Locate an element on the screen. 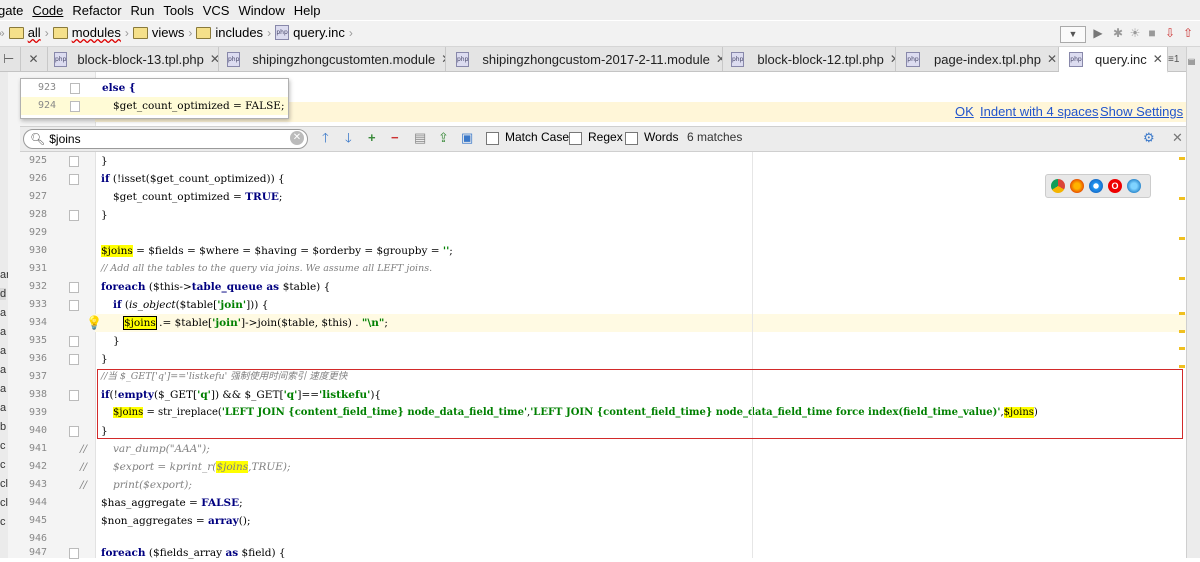 The width and height of the screenshot is (1200, 562). code-comment: var_dump("AAA"); is located at coordinates (161, 449).